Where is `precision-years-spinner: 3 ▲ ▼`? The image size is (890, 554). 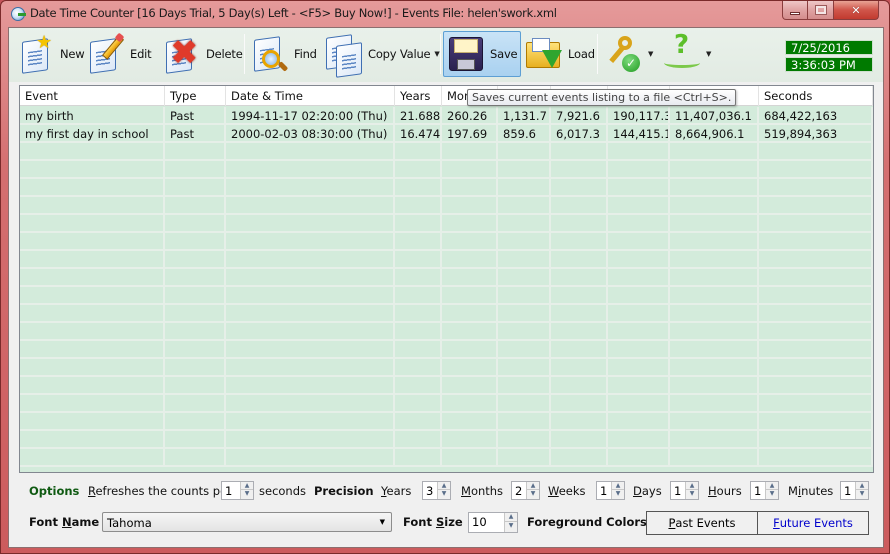
precision-years-spinner: 3 ▲ ▼ is located at coordinates (436, 490).